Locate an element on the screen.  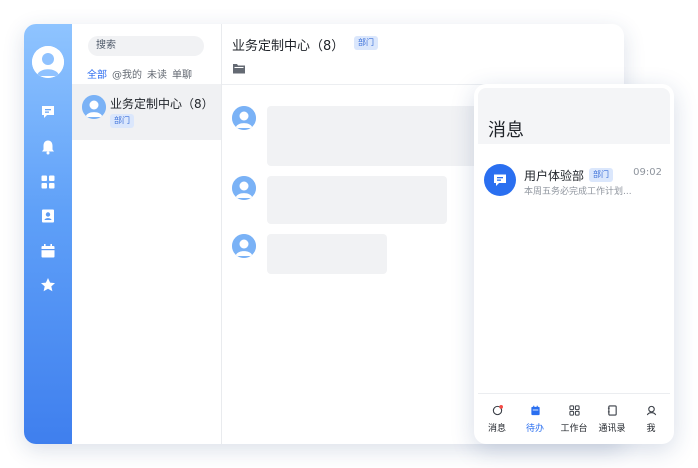
group-chat-icon is located at coordinates (500, 180).